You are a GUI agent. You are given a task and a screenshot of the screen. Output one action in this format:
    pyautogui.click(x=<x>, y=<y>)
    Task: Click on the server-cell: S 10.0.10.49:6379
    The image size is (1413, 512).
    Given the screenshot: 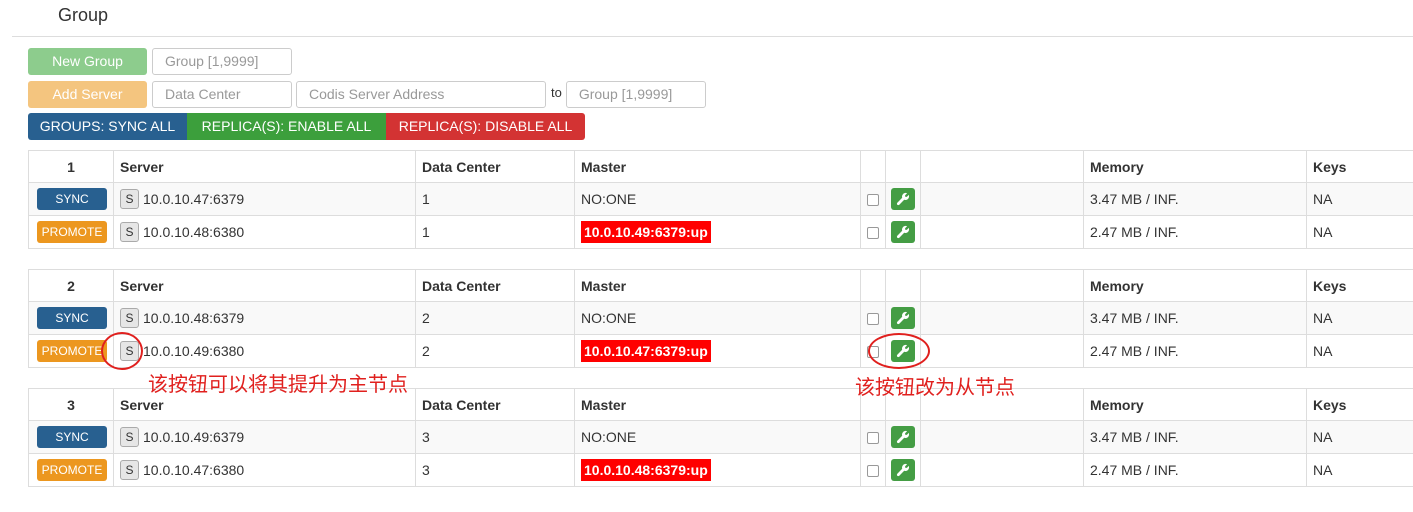 What is the action you would take?
    pyautogui.click(x=264, y=437)
    